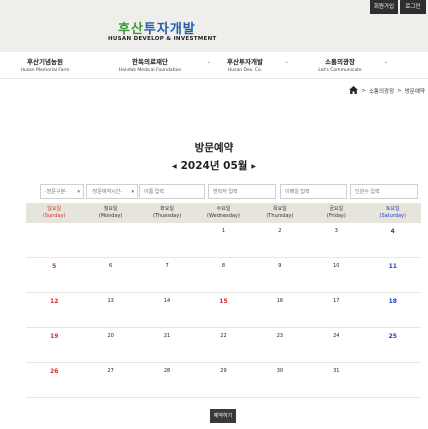 The width and height of the screenshot is (428, 429). I want to click on day-number: 7, so click(167, 266).